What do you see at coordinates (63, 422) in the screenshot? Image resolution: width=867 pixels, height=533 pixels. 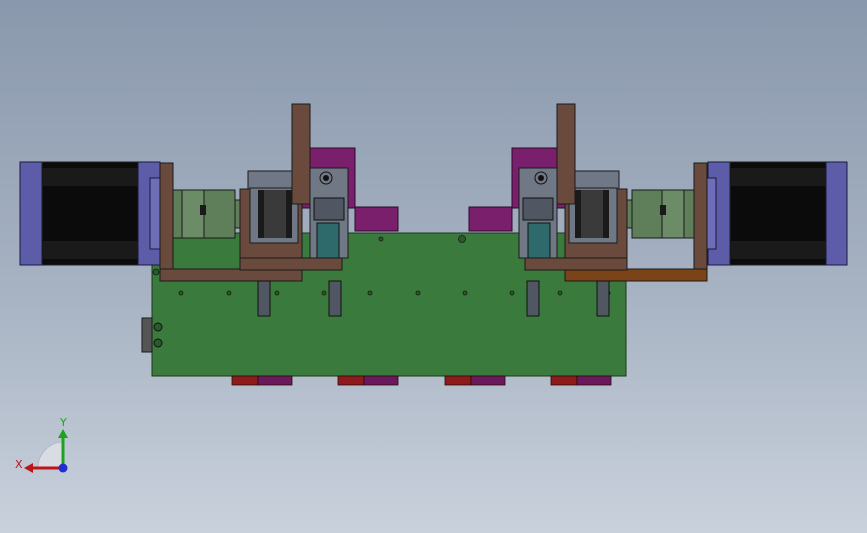 I see `y-axis-label: Y` at bounding box center [63, 422].